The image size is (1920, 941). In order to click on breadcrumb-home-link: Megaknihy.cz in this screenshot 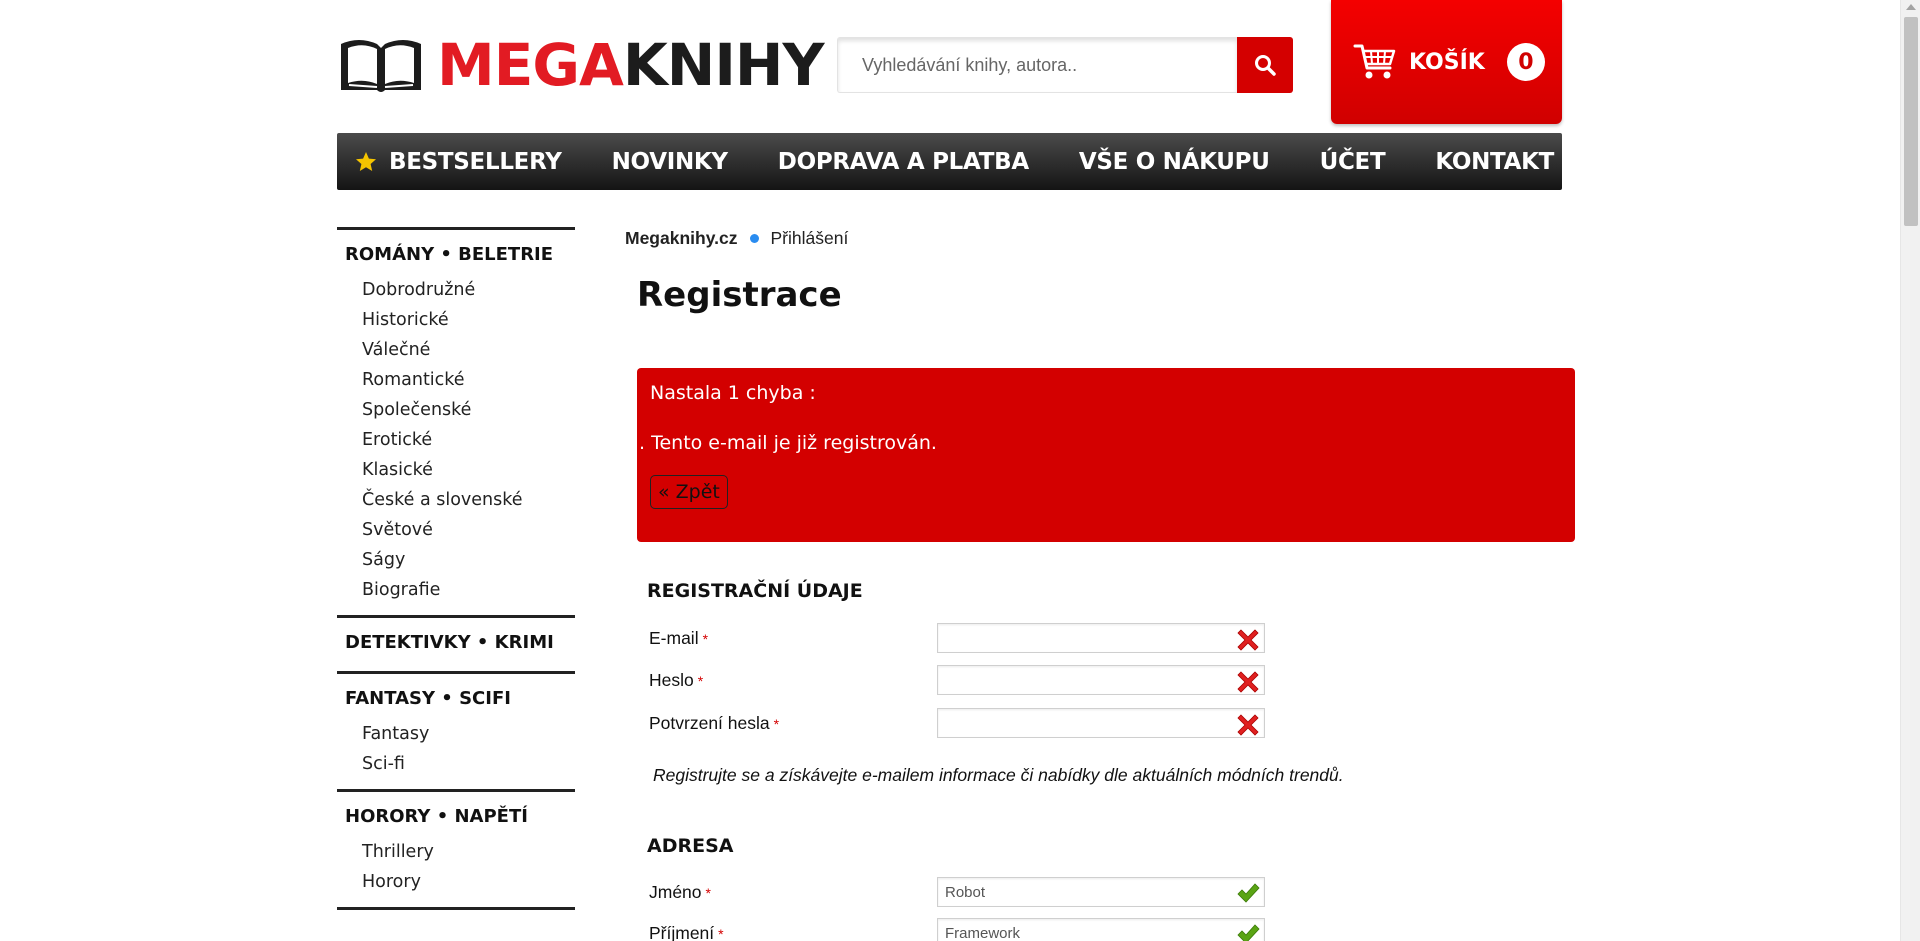, I will do `click(681, 238)`.